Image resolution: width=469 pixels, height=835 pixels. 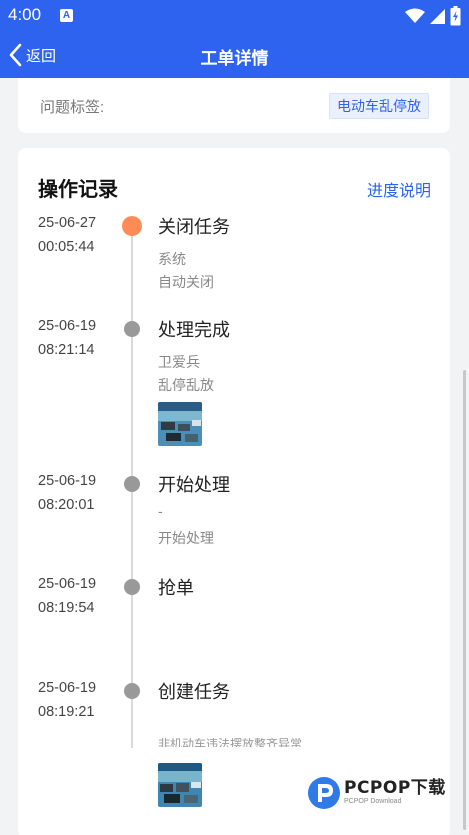 What do you see at coordinates (186, 385) in the screenshot?
I see `entry-note: 乱停乱放` at bounding box center [186, 385].